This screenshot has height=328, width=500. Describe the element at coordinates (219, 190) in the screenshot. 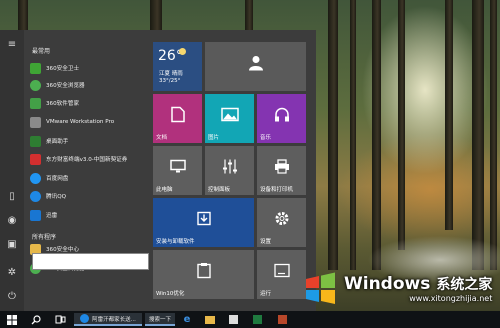

I see `tile-label: 控制面板` at that location.